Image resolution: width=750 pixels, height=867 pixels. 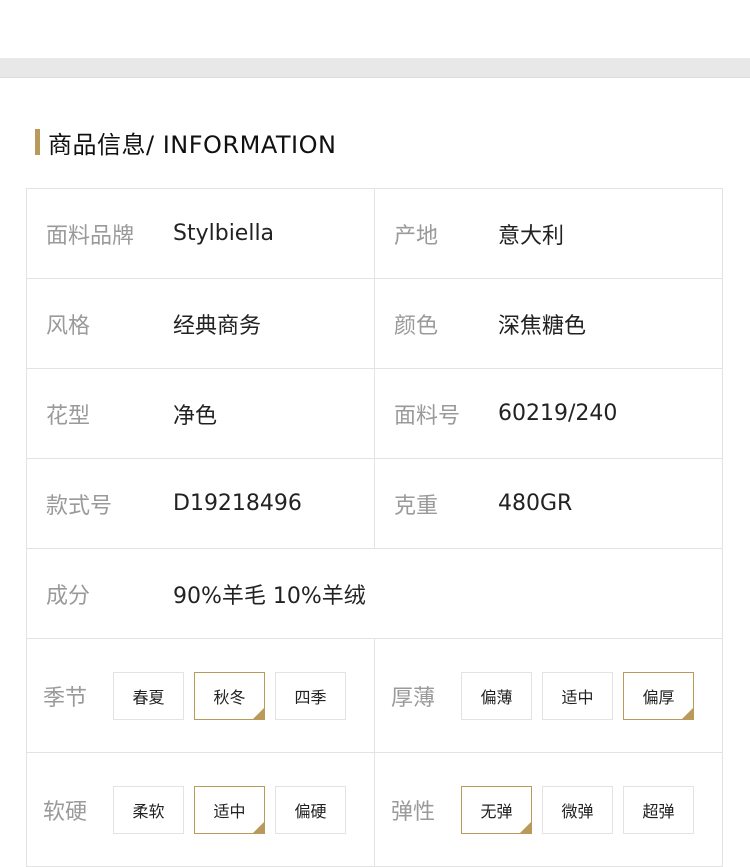 I want to click on info-cell-fabric-brand: 面料品牌 Stylbiella, so click(x=201, y=233).